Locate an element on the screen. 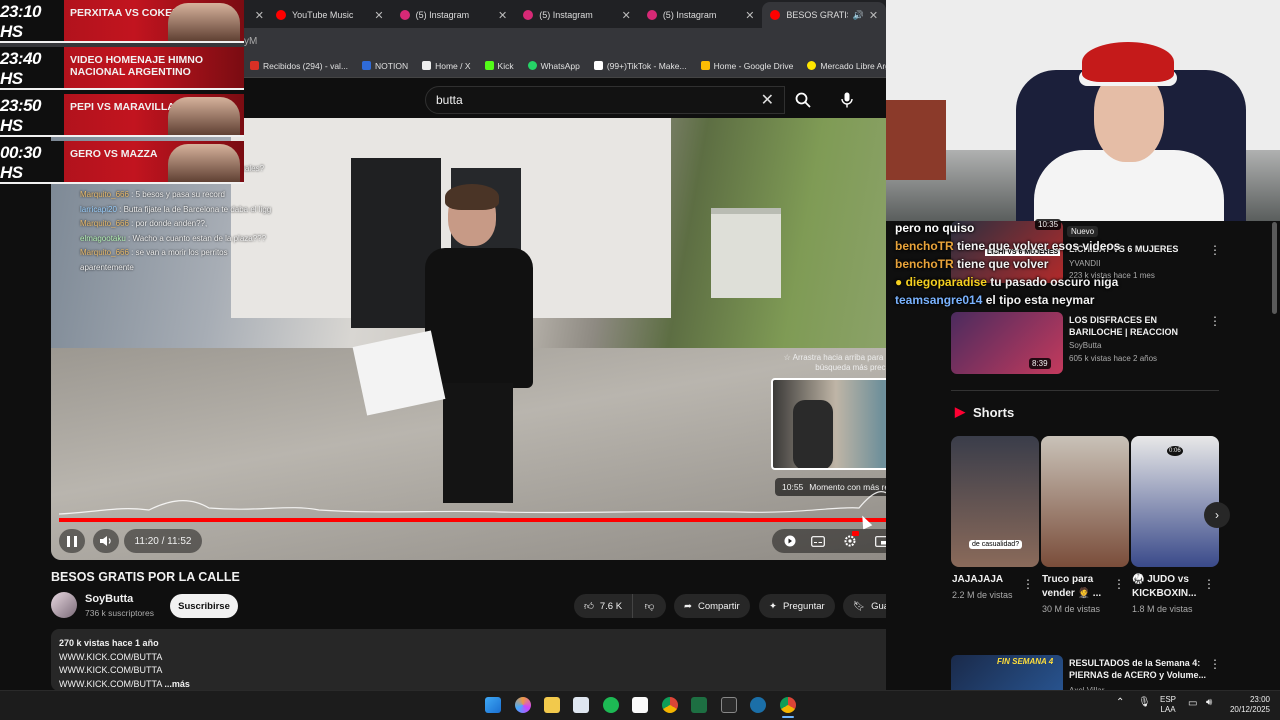  time-display: 11:20 / 11:52 is located at coordinates (163, 541).